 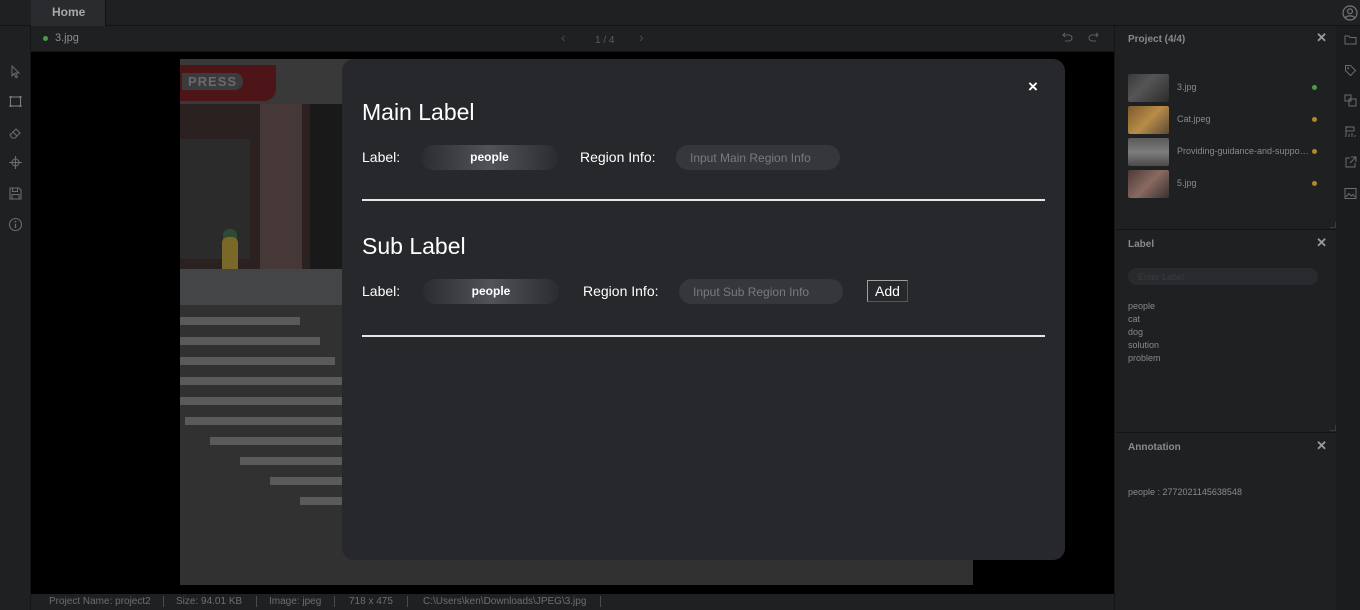 I want to click on undo-icon, so click(x=1066, y=37).